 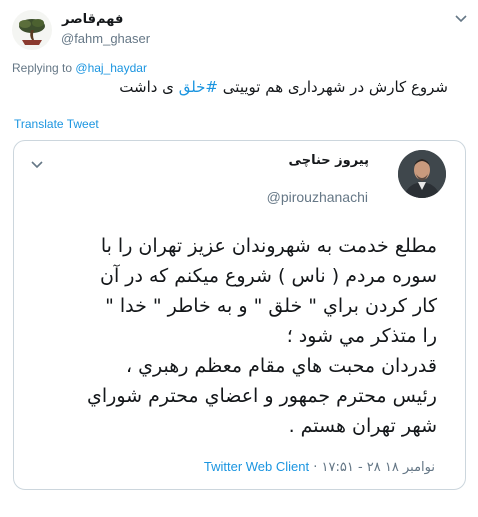 I want to click on quoted-text-line: رئيس محترم جمهور و اعضاي محترم شوراي, so click(x=262, y=396).